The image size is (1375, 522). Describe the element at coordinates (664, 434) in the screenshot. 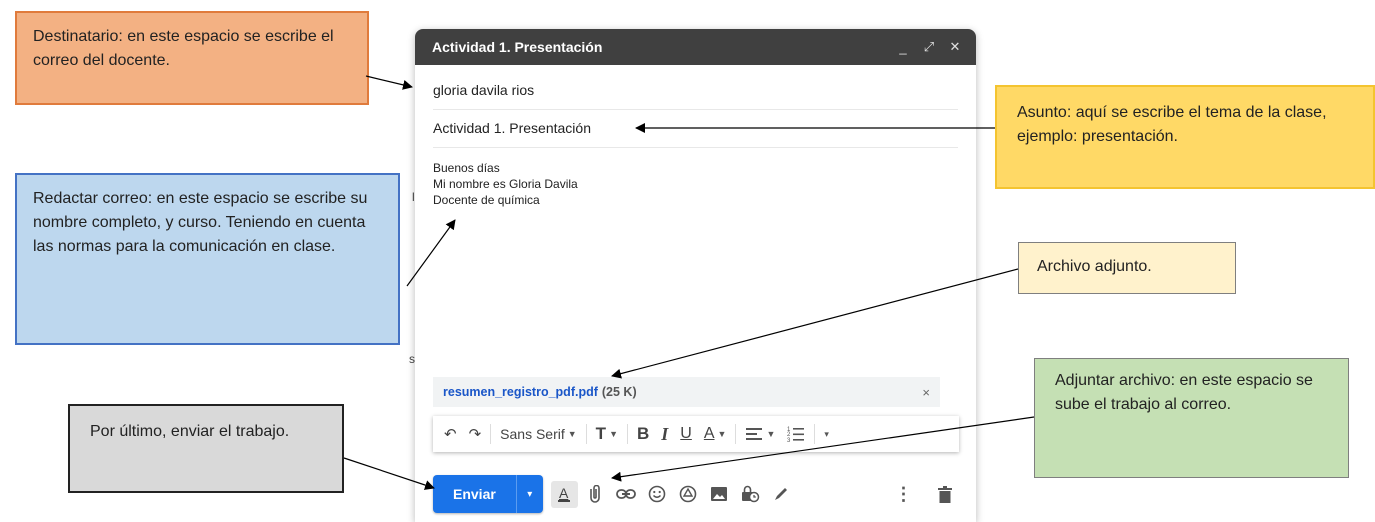

I see `italic-icon: I` at that location.